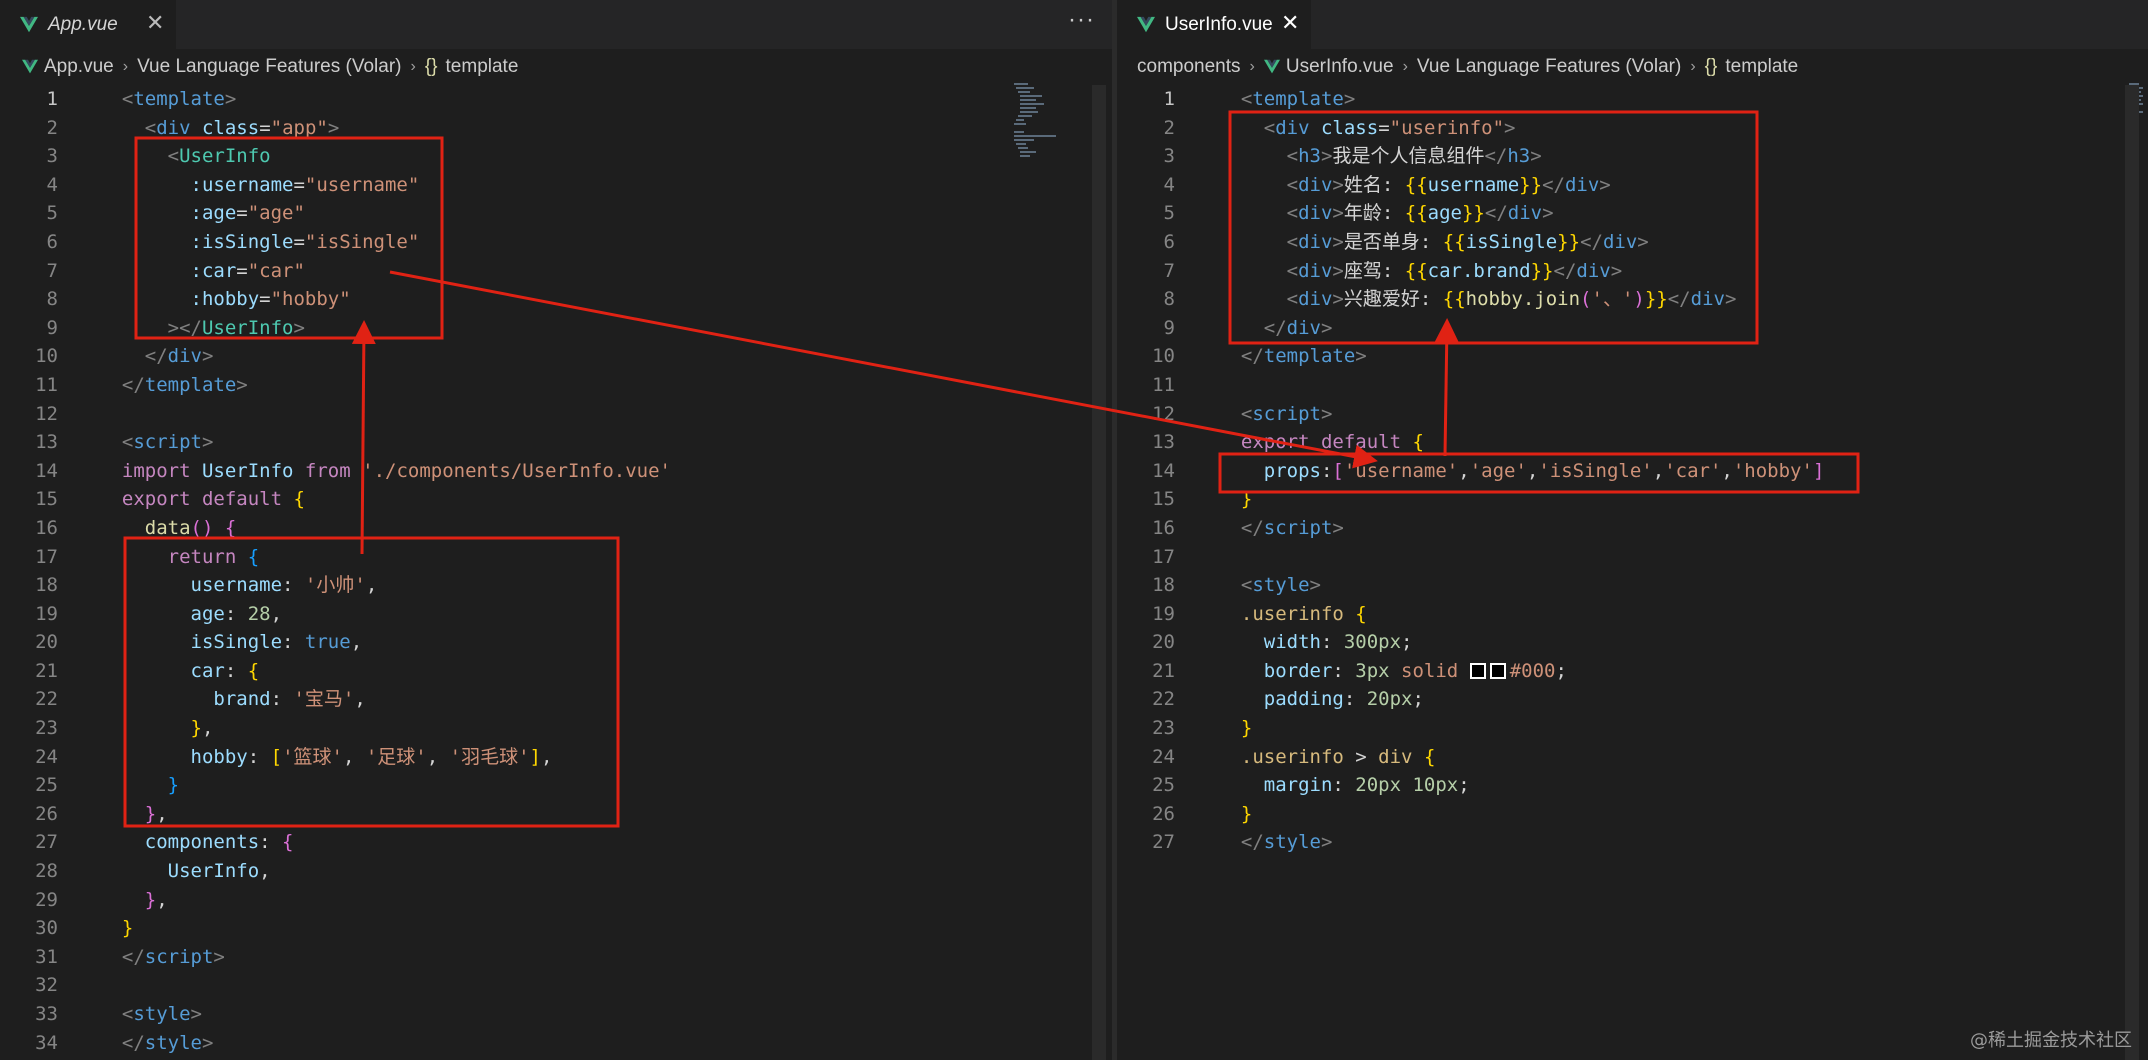  Describe the element at coordinates (1163, 642) in the screenshot. I see `line-number: 20` at that location.